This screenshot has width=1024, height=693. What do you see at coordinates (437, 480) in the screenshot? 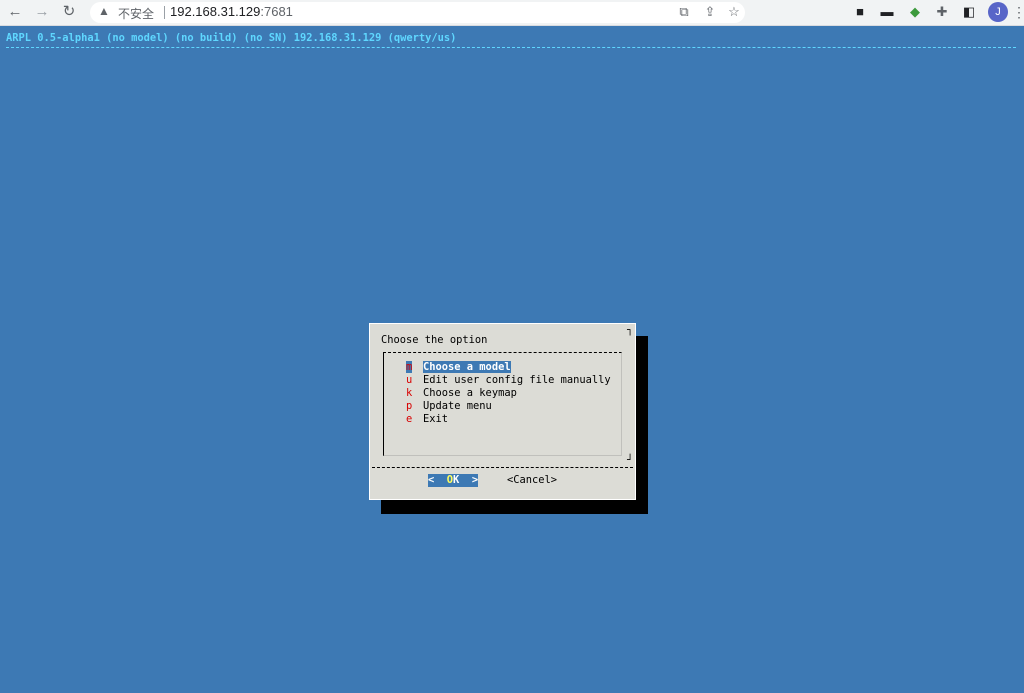
I see `ok-button-prefix: <` at bounding box center [437, 480].